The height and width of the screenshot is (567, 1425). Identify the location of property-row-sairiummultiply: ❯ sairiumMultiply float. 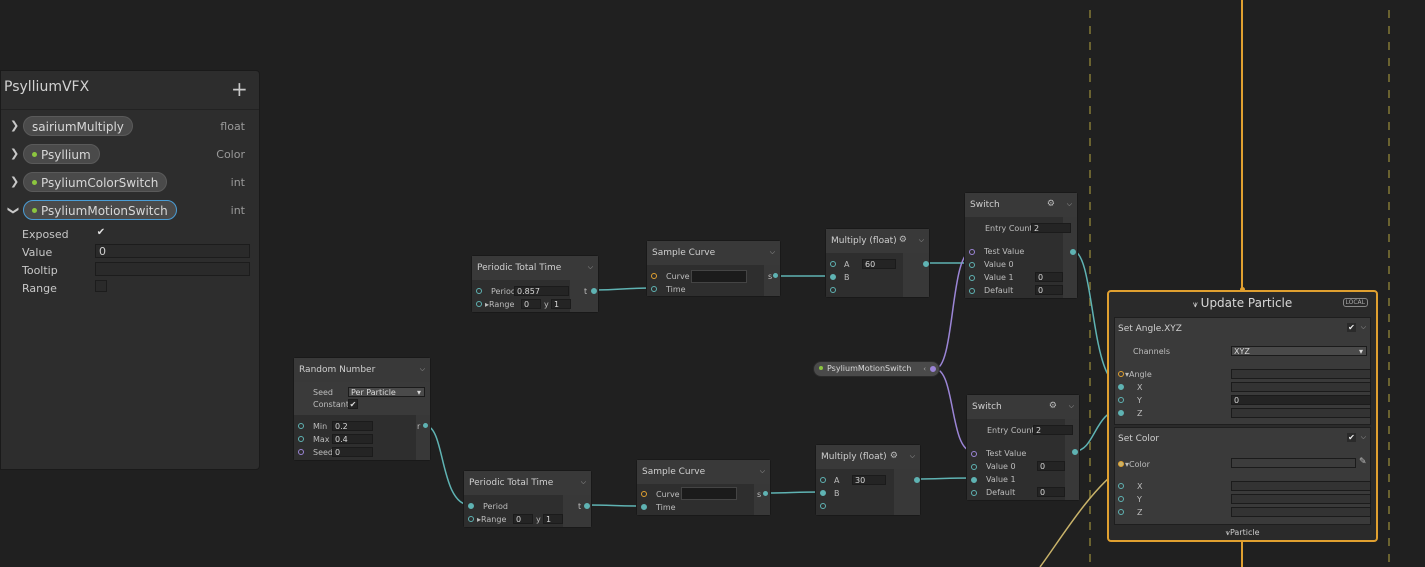
(130, 127).